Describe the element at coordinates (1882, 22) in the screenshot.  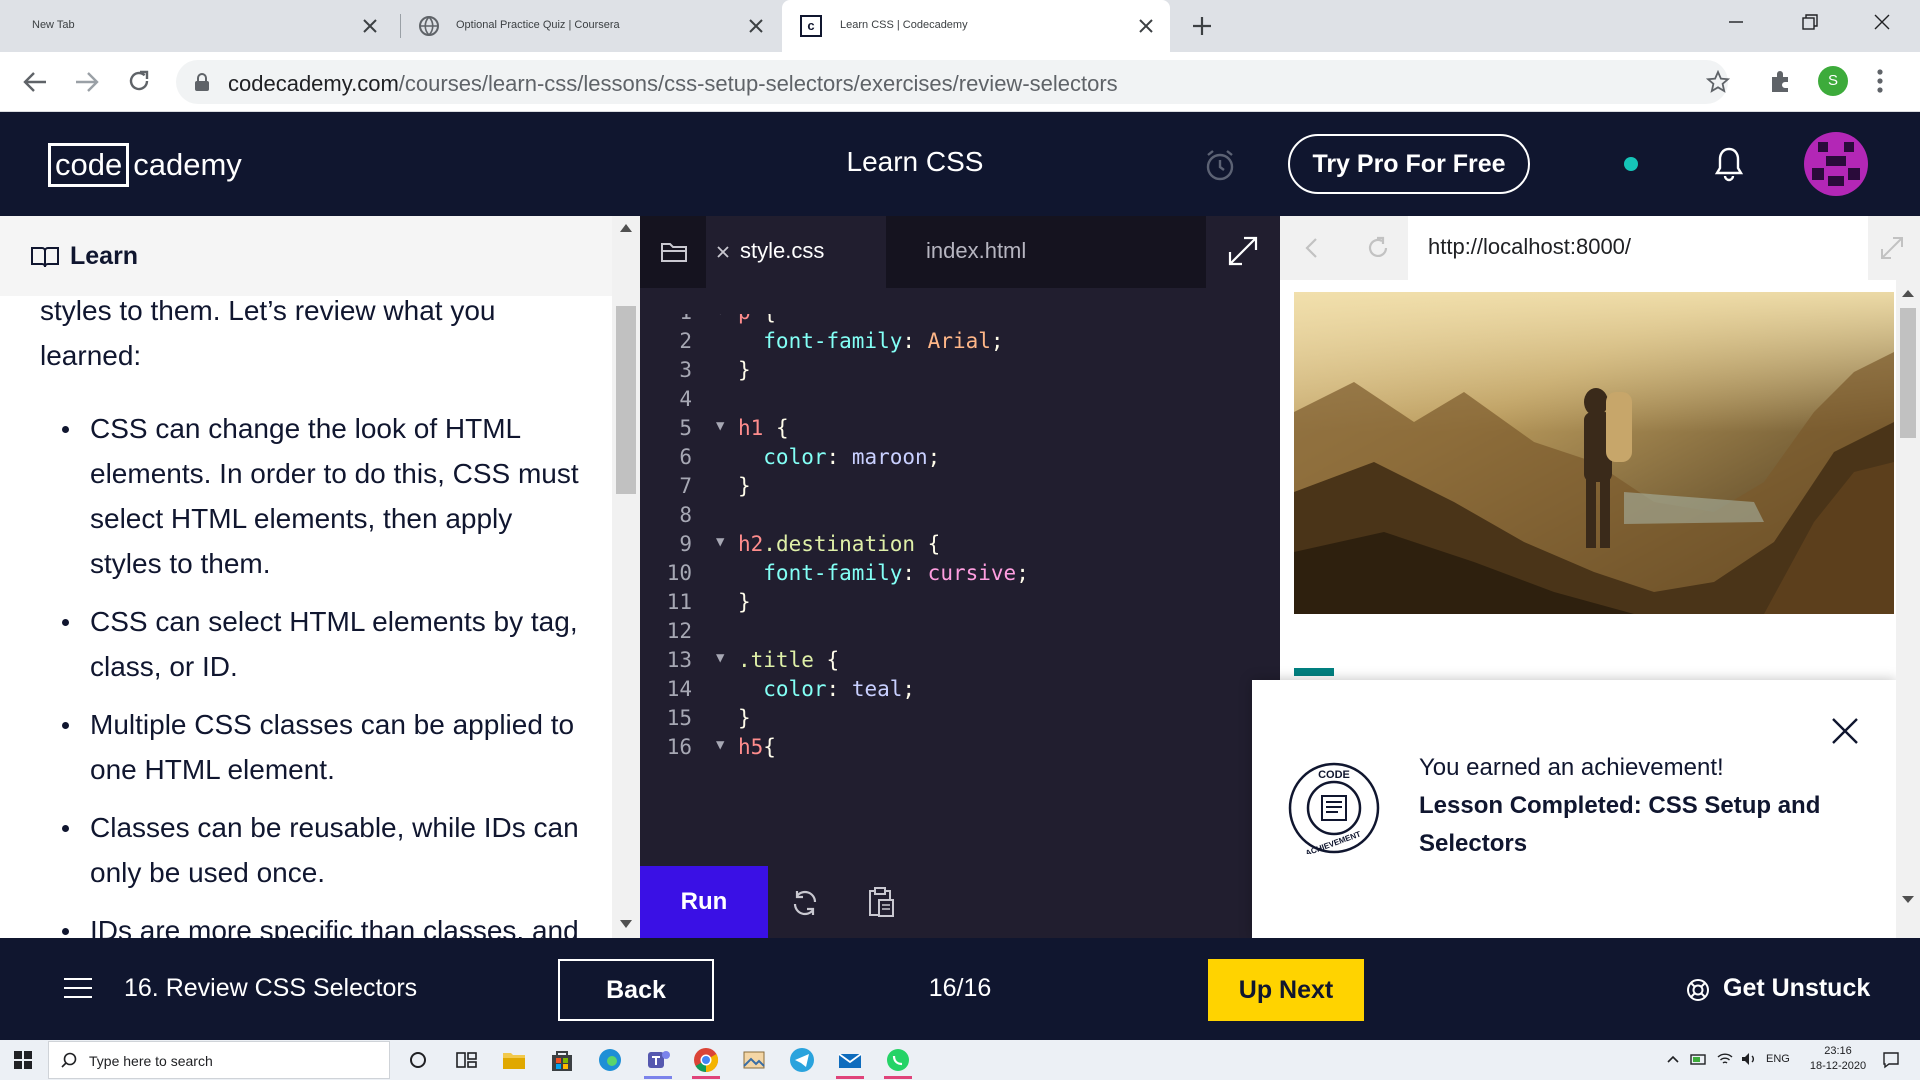
I see `window-close-icon` at that location.